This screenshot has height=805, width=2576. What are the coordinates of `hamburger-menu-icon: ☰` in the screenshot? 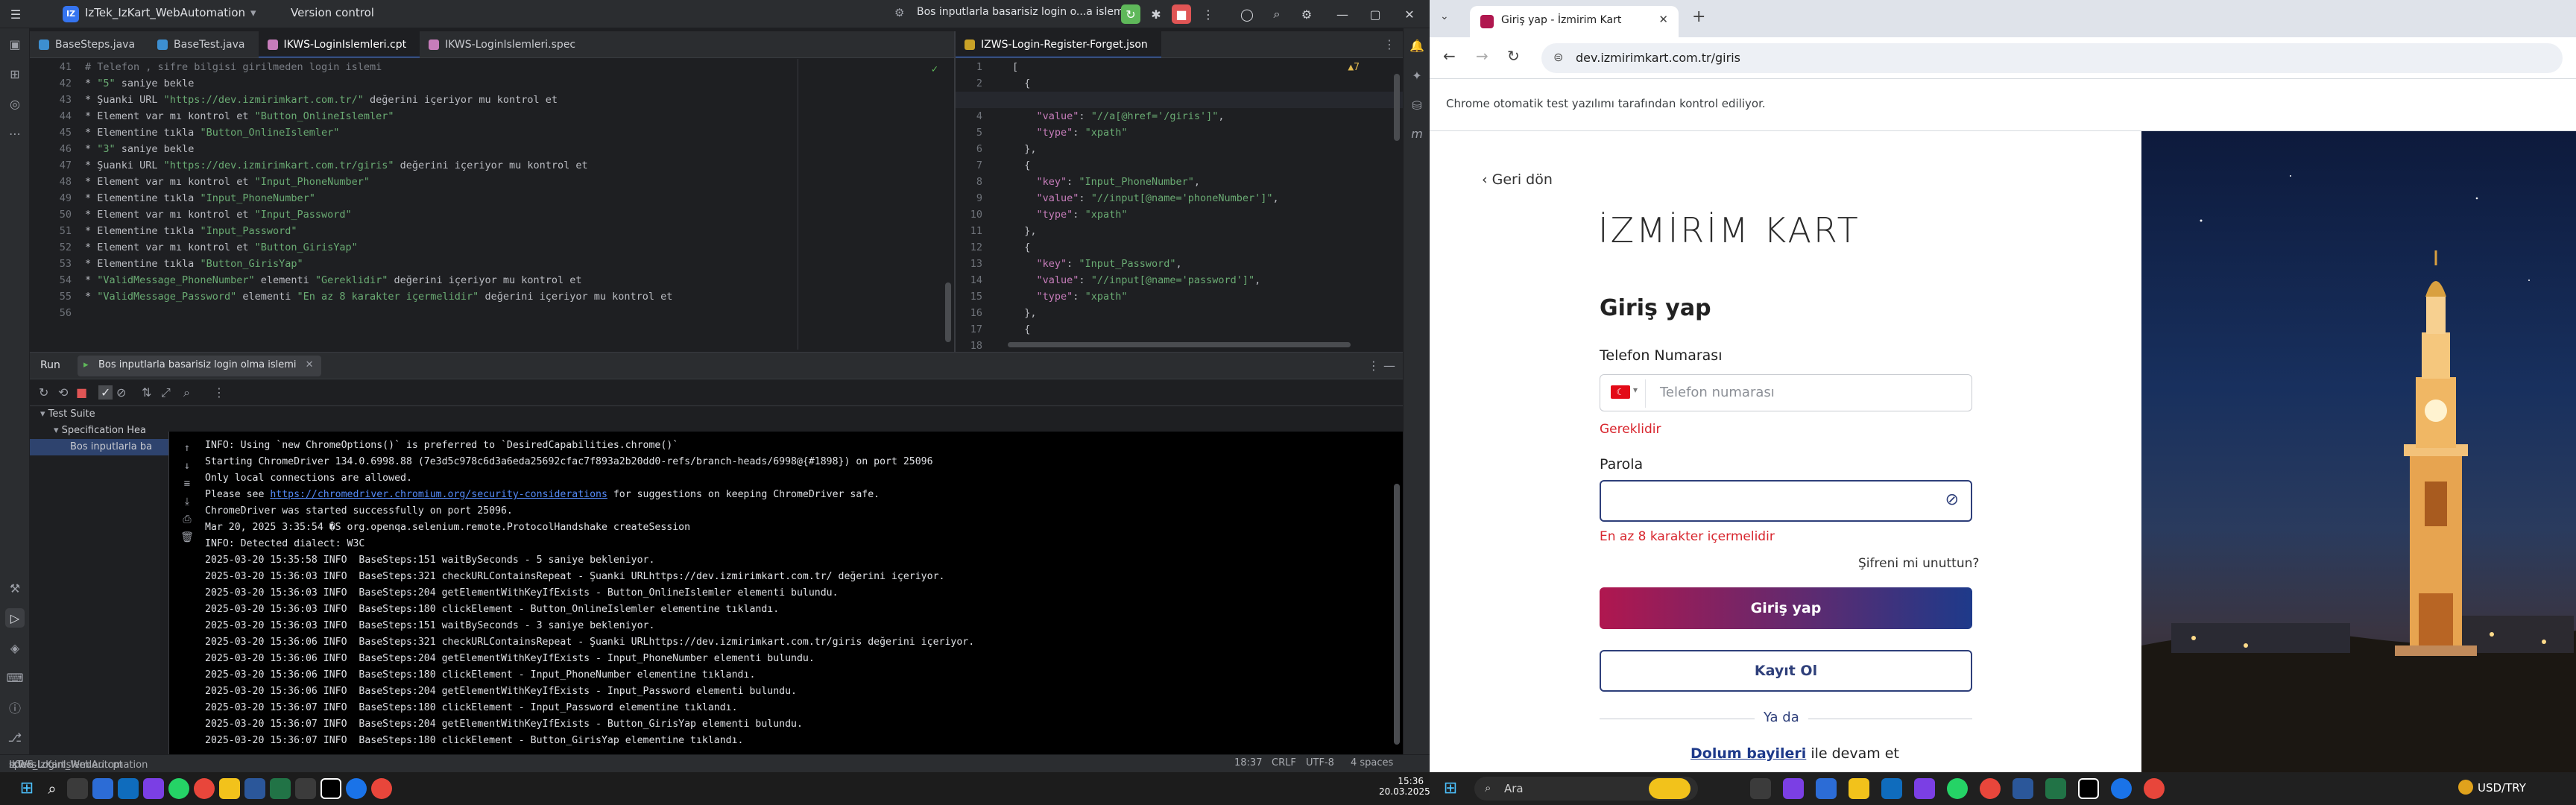 It's located at (15, 14).